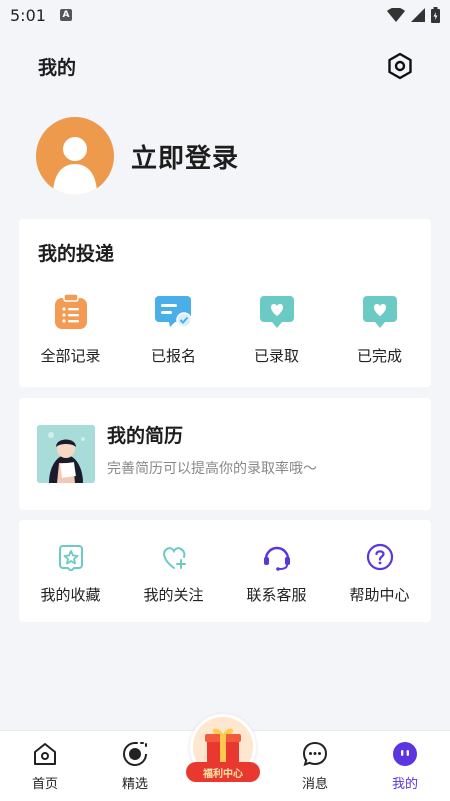 The image size is (450, 801). I want to click on delivery-all-records: 全部记录, so click(70, 329).